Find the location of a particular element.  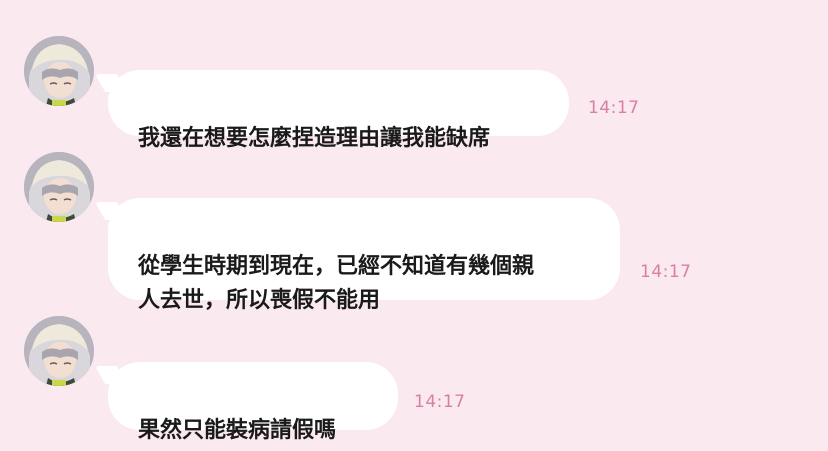

message-text: 從學生時期到現在，已經不知道有幾個親 人去世，所以喪假不能用 is located at coordinates (336, 283).